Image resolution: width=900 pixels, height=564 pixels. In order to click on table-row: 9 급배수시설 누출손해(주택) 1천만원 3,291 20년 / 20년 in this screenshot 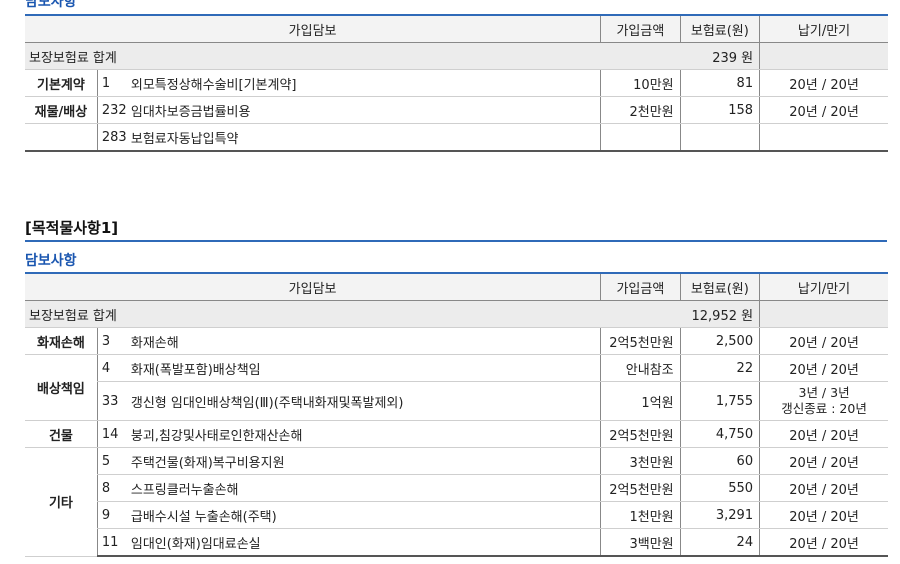, I will do `click(456, 515)`.